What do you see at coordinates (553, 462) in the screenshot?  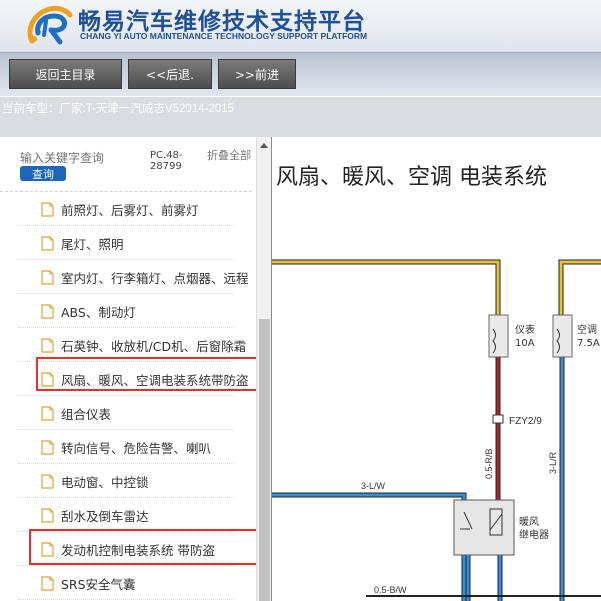 I see `wire-label-blue: 3-L/R` at bounding box center [553, 462].